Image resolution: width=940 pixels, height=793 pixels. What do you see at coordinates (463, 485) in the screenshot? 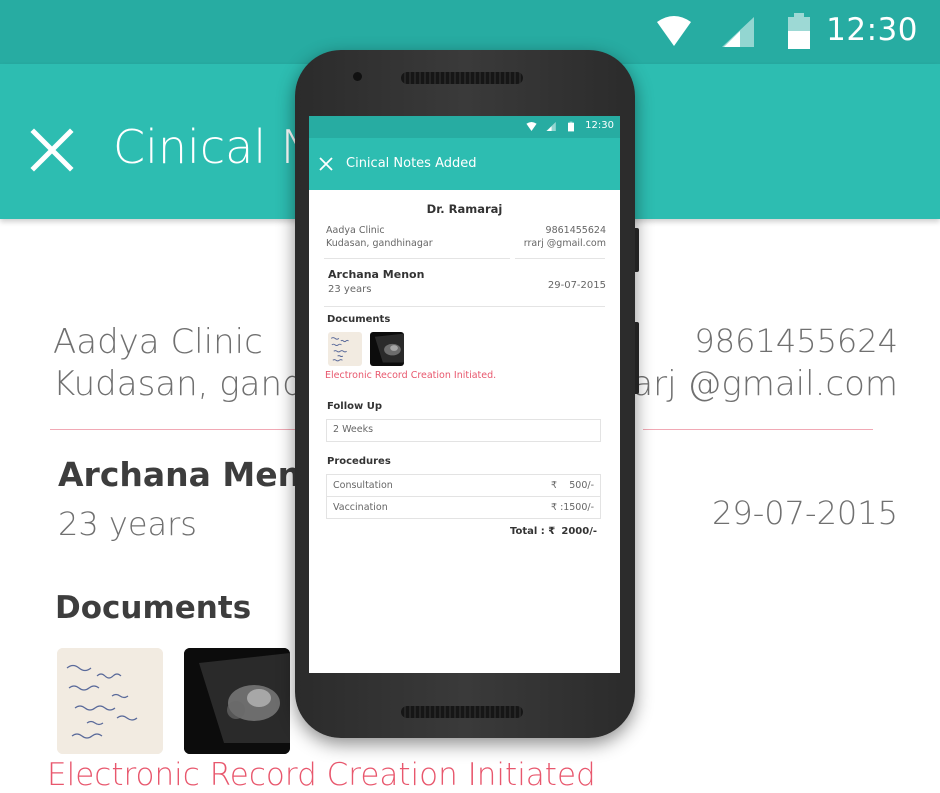
I see `procedure-row: Consultation ₹ 500/-` at bounding box center [463, 485].